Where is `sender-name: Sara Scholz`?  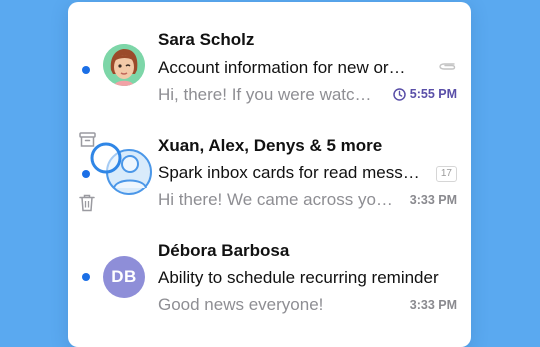 sender-name: Sara Scholz is located at coordinates (206, 39).